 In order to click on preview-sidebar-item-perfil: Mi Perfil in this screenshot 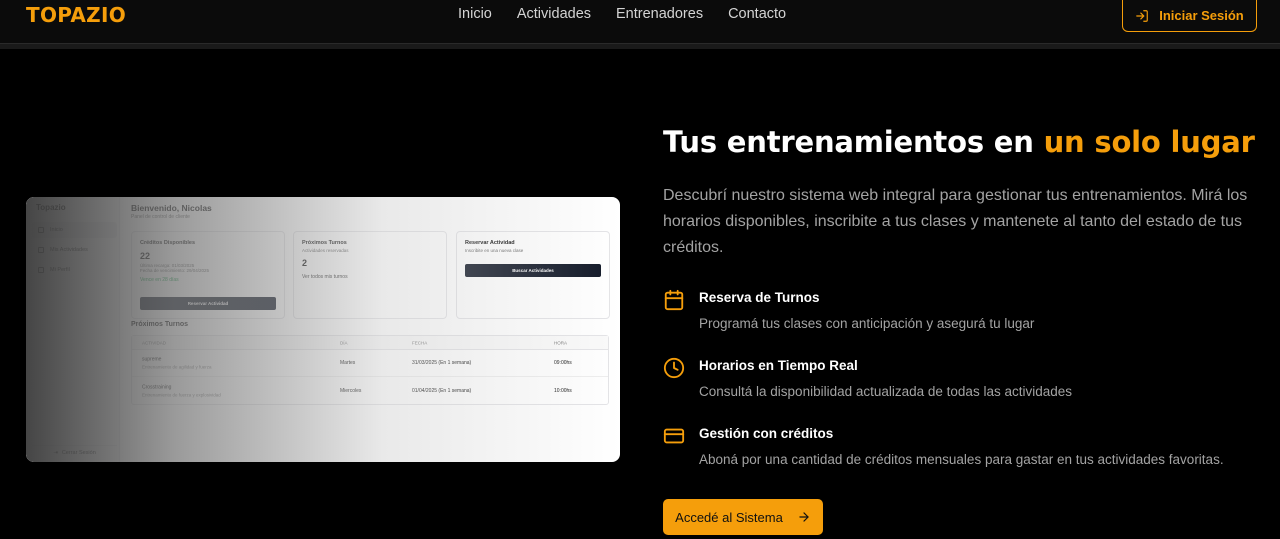, I will do `click(74, 270)`.